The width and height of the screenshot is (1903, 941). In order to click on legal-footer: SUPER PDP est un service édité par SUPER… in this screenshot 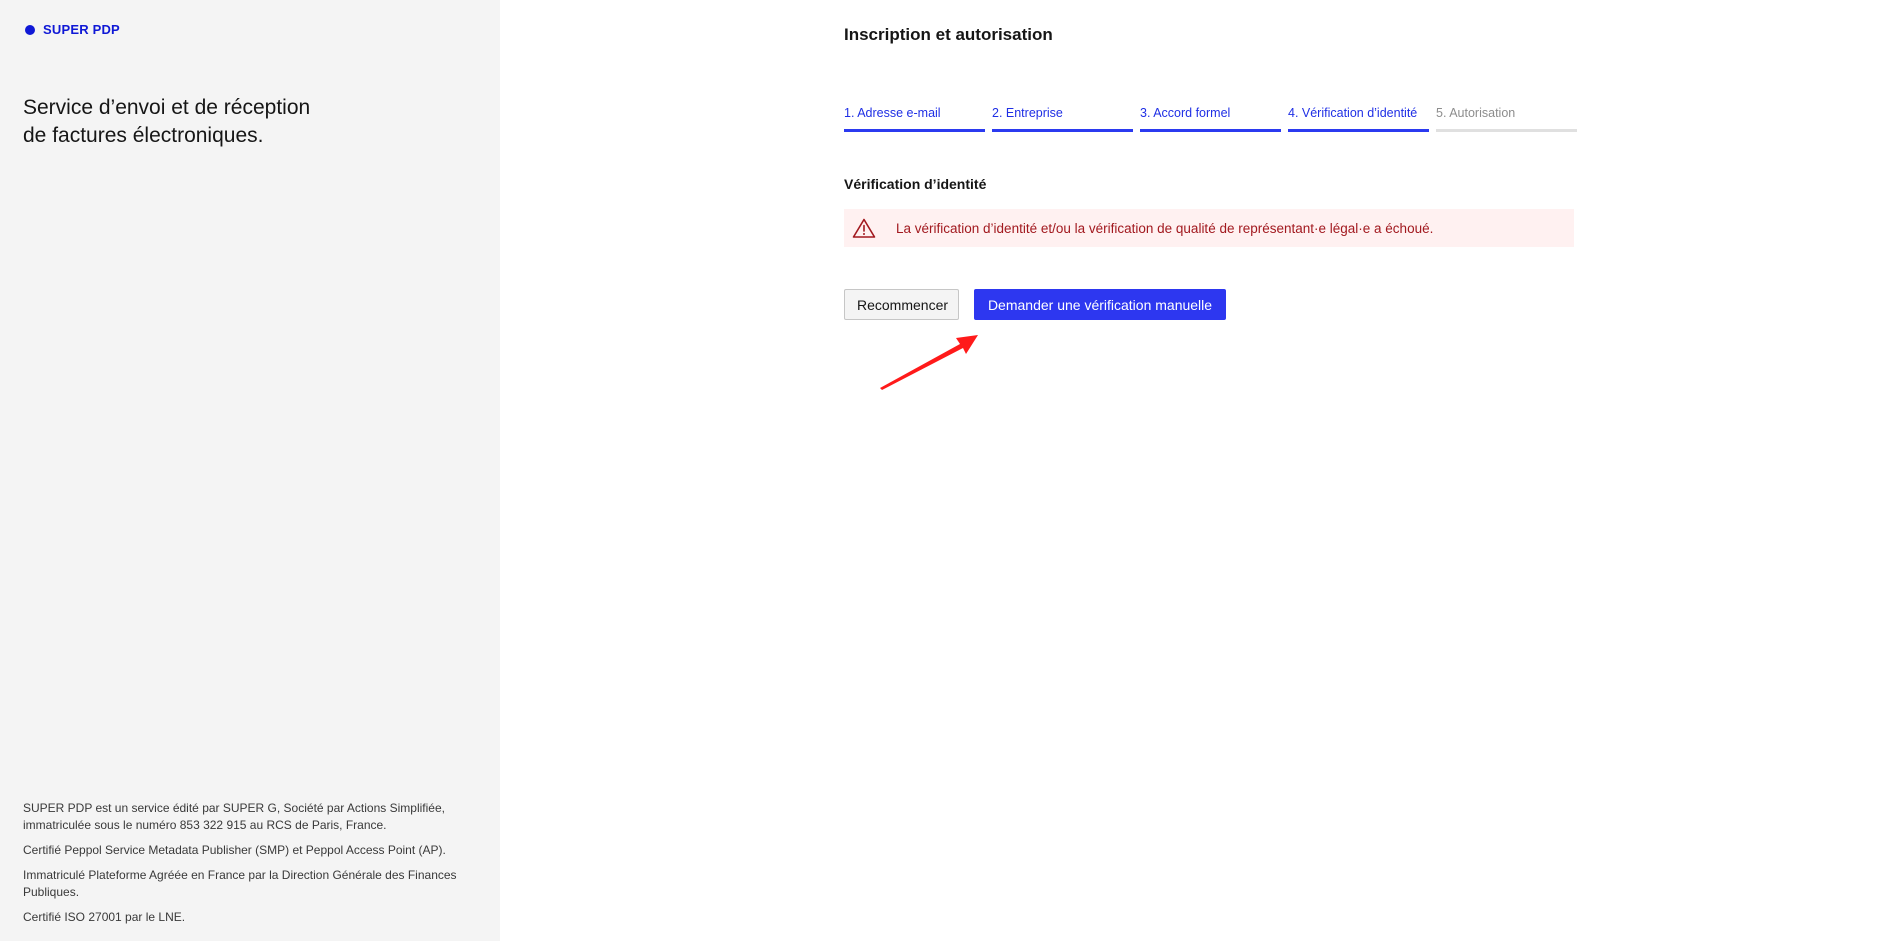, I will do `click(243, 867)`.